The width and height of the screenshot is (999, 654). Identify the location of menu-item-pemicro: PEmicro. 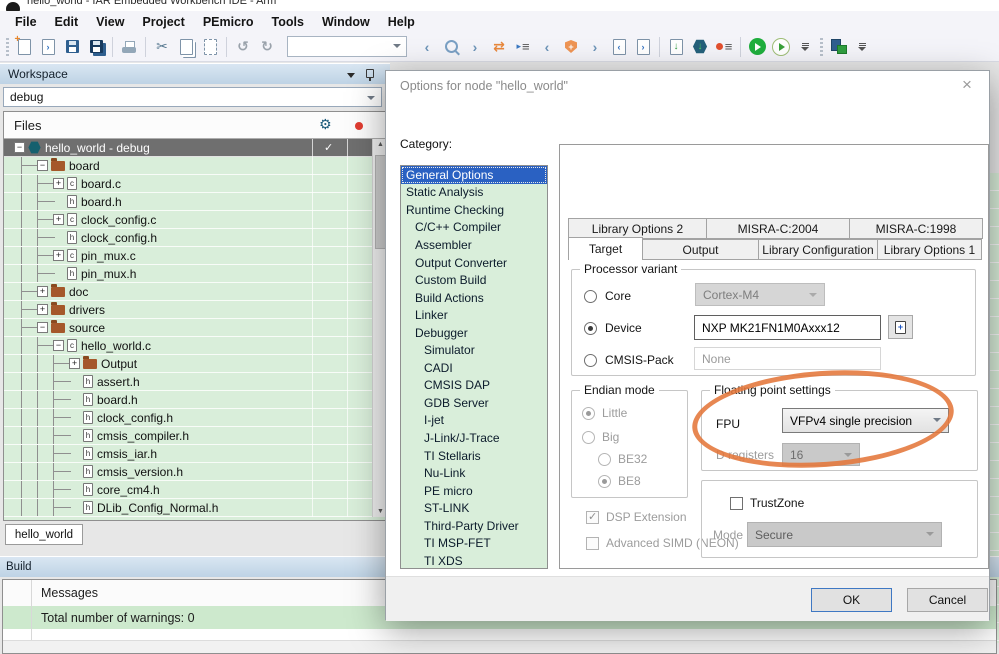
(228, 22).